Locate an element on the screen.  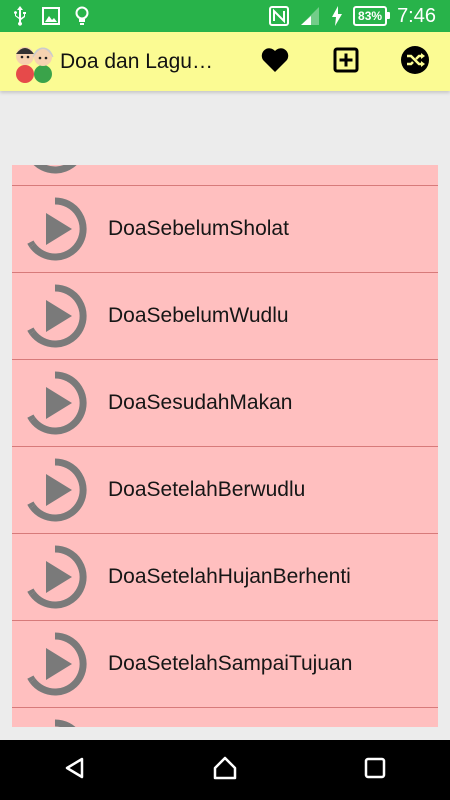
list-item-label: DoaSesudahMakan is located at coordinates (200, 402).